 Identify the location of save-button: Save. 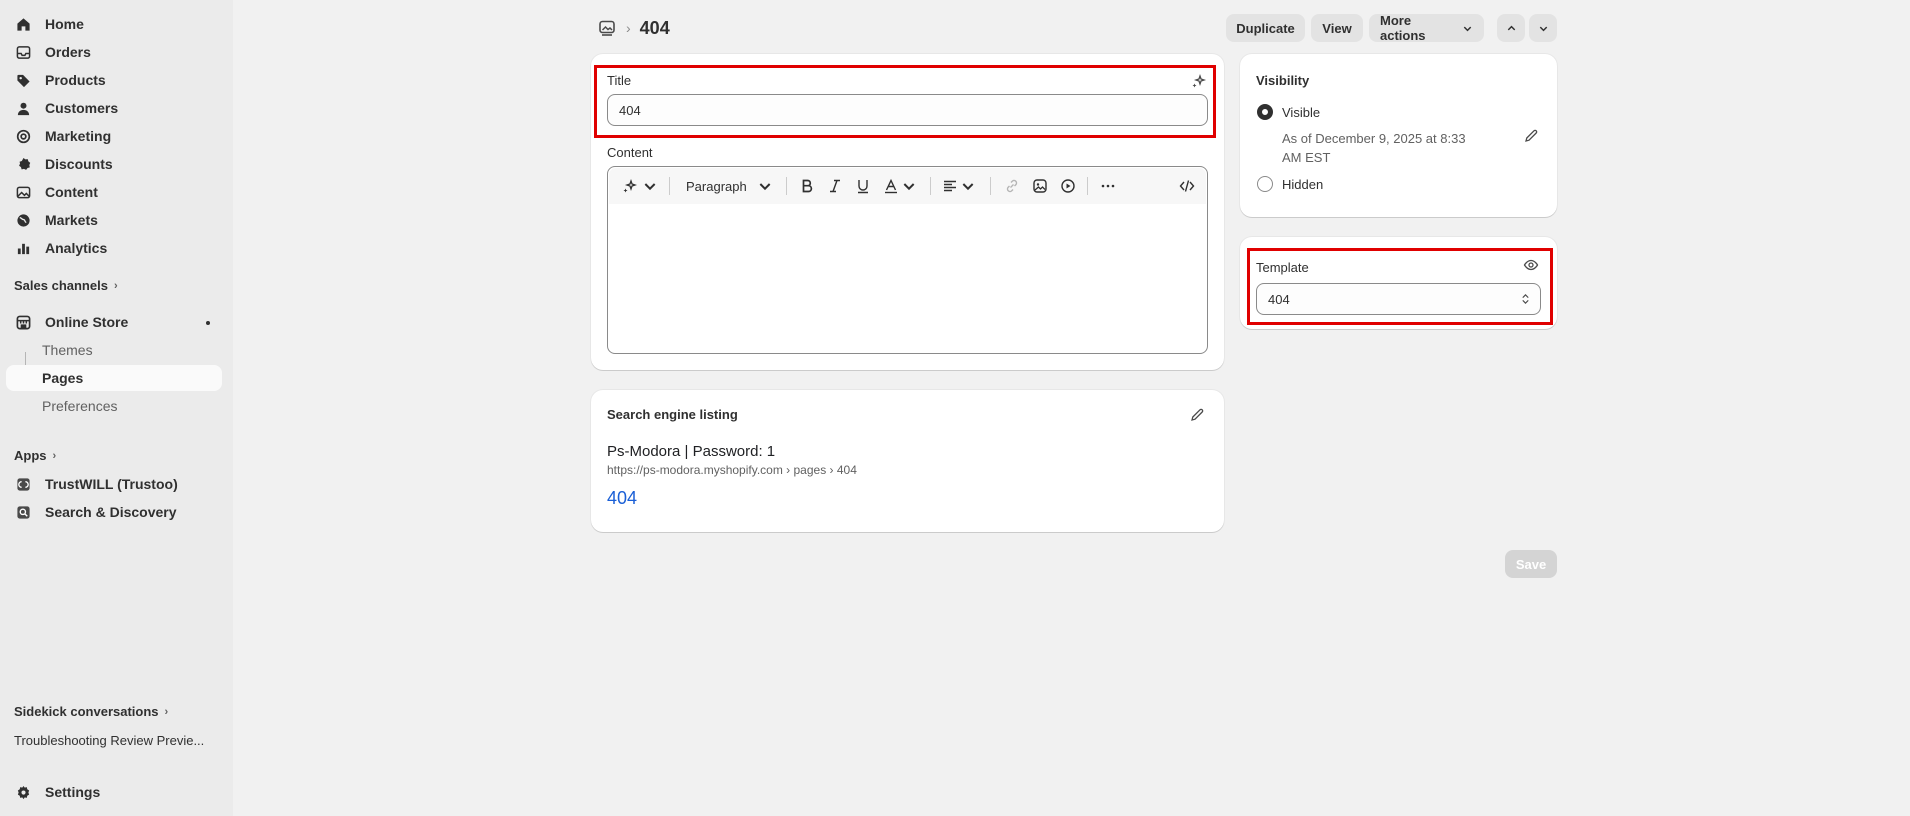
(1531, 564).